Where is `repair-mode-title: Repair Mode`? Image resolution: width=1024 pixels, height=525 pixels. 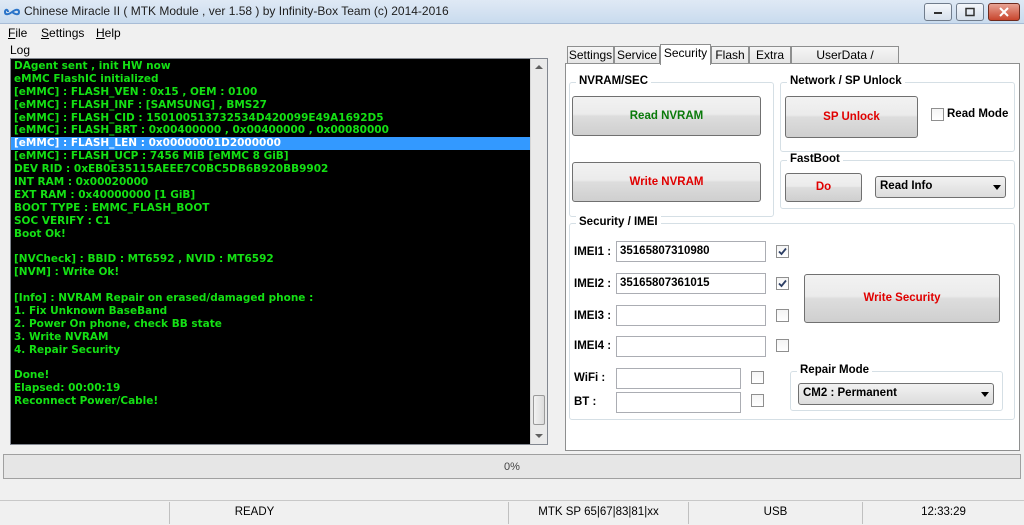 repair-mode-title: Repair Mode is located at coordinates (835, 370).